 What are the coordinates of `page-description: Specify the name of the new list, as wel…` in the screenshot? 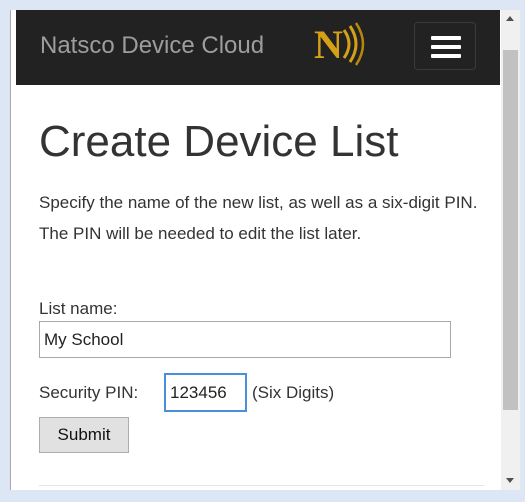 It's located at (258, 218).